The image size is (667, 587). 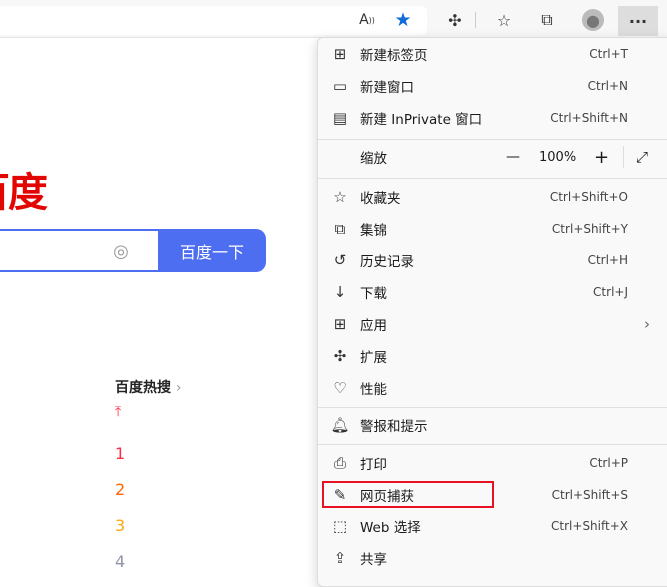 I want to click on menu-shortcut: Ctrl+H, so click(x=607, y=260).